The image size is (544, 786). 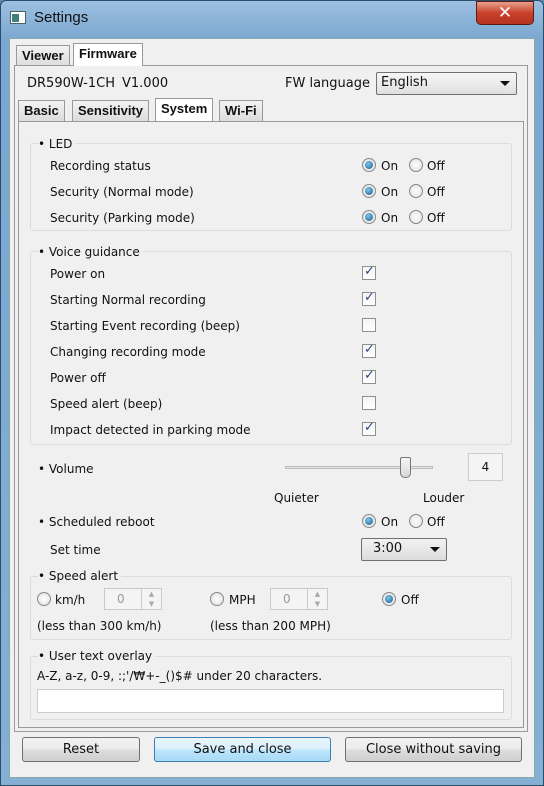 What do you see at coordinates (404, 549) in the screenshot?
I see `set-time-select: 3:00` at bounding box center [404, 549].